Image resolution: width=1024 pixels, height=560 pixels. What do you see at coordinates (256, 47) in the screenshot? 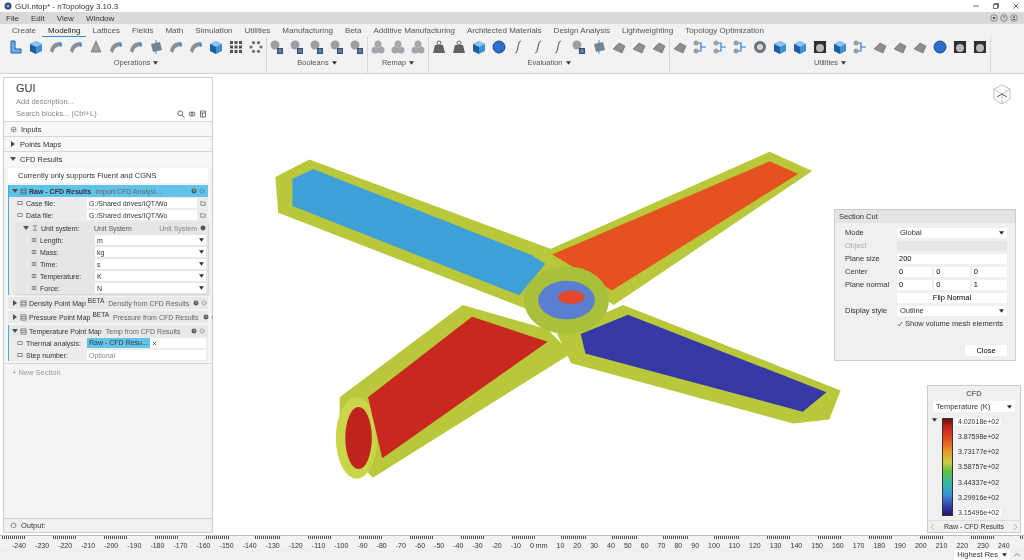
I see `ring-icon` at bounding box center [256, 47].